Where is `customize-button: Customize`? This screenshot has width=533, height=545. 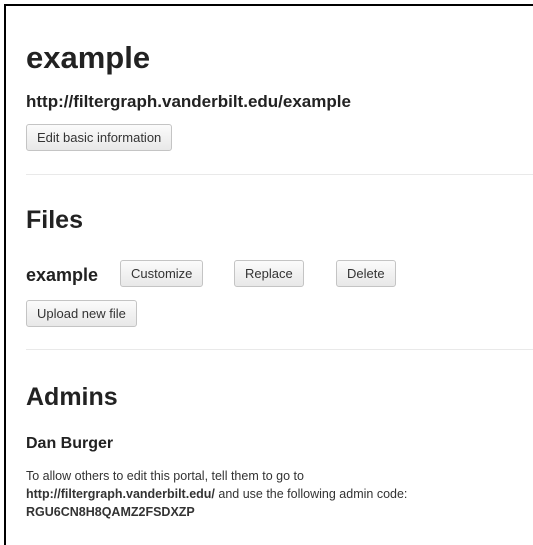 customize-button: Customize is located at coordinates (162, 273).